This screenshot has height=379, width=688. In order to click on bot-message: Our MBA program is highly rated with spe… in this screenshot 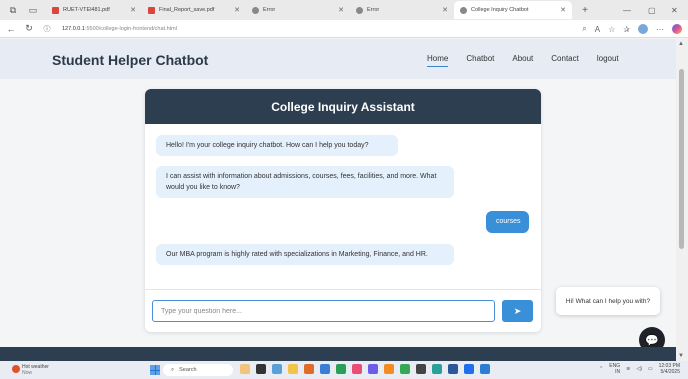, I will do `click(305, 254)`.